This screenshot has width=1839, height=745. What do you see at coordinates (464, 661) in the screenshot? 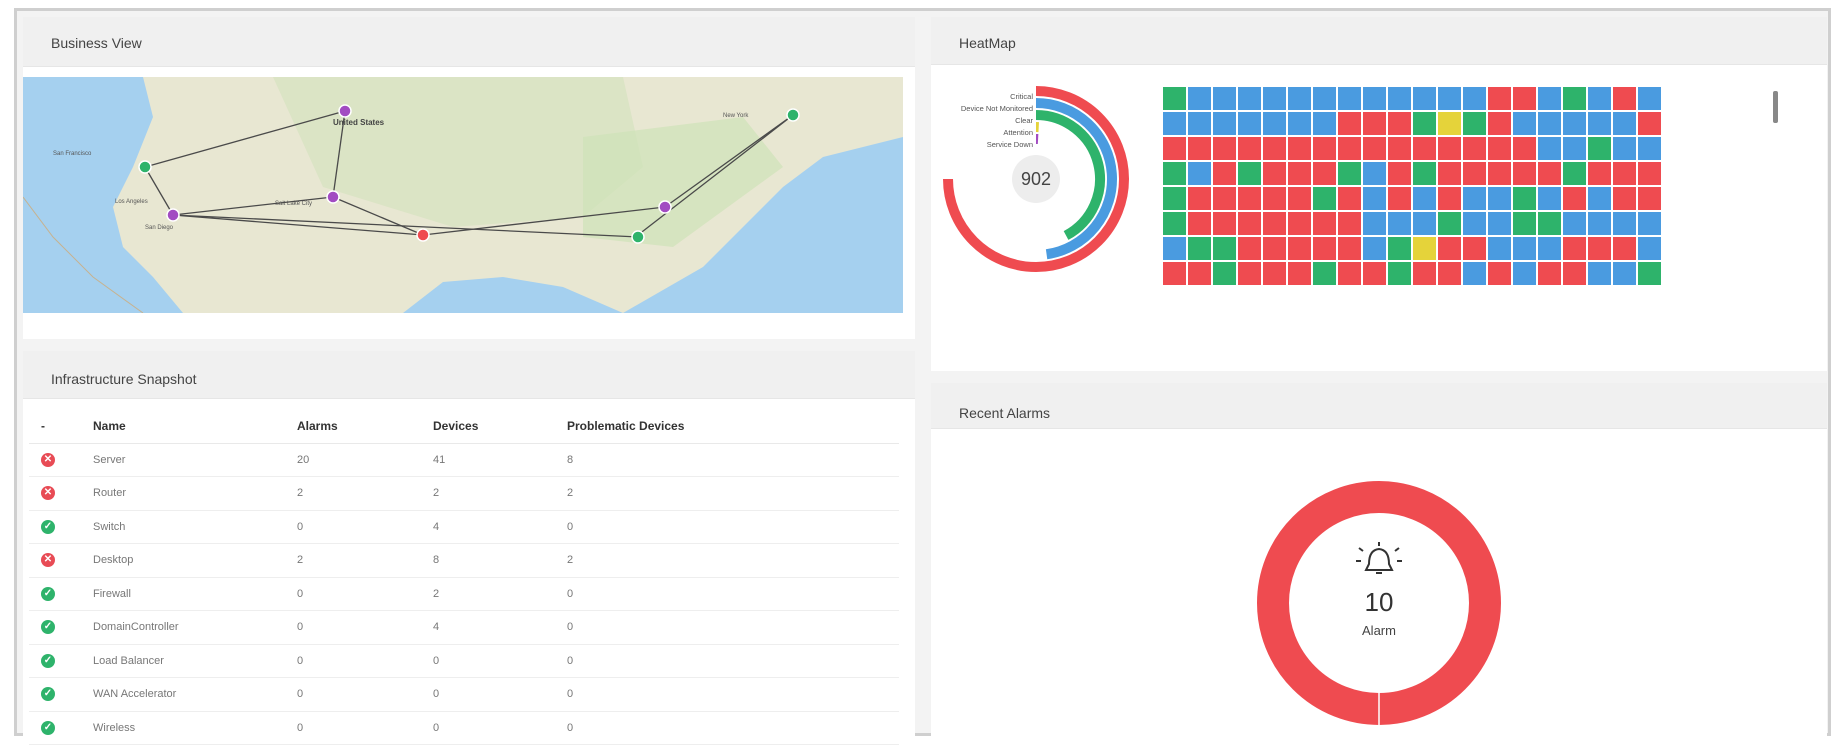
I see `table-row: ✓Load Balancer000` at bounding box center [464, 661].